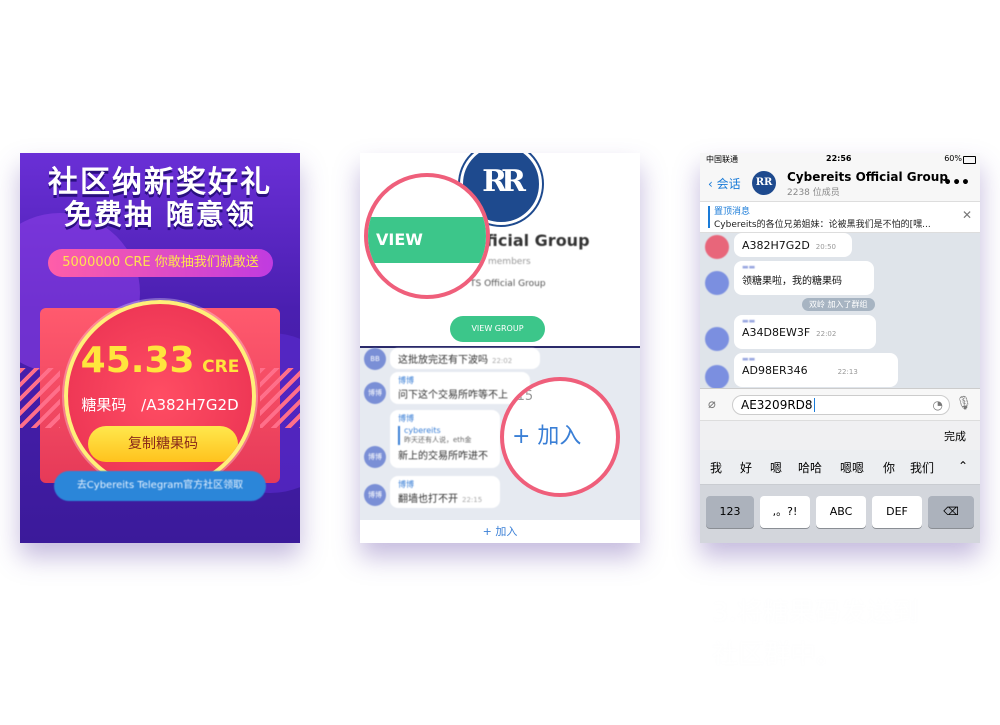 This screenshot has height=725, width=1000. Describe the element at coordinates (445, 439) in the screenshot. I see `chat-message: 博博 cybereits 昨天还有人说，eth金 新上的交易所咋进不` at that location.